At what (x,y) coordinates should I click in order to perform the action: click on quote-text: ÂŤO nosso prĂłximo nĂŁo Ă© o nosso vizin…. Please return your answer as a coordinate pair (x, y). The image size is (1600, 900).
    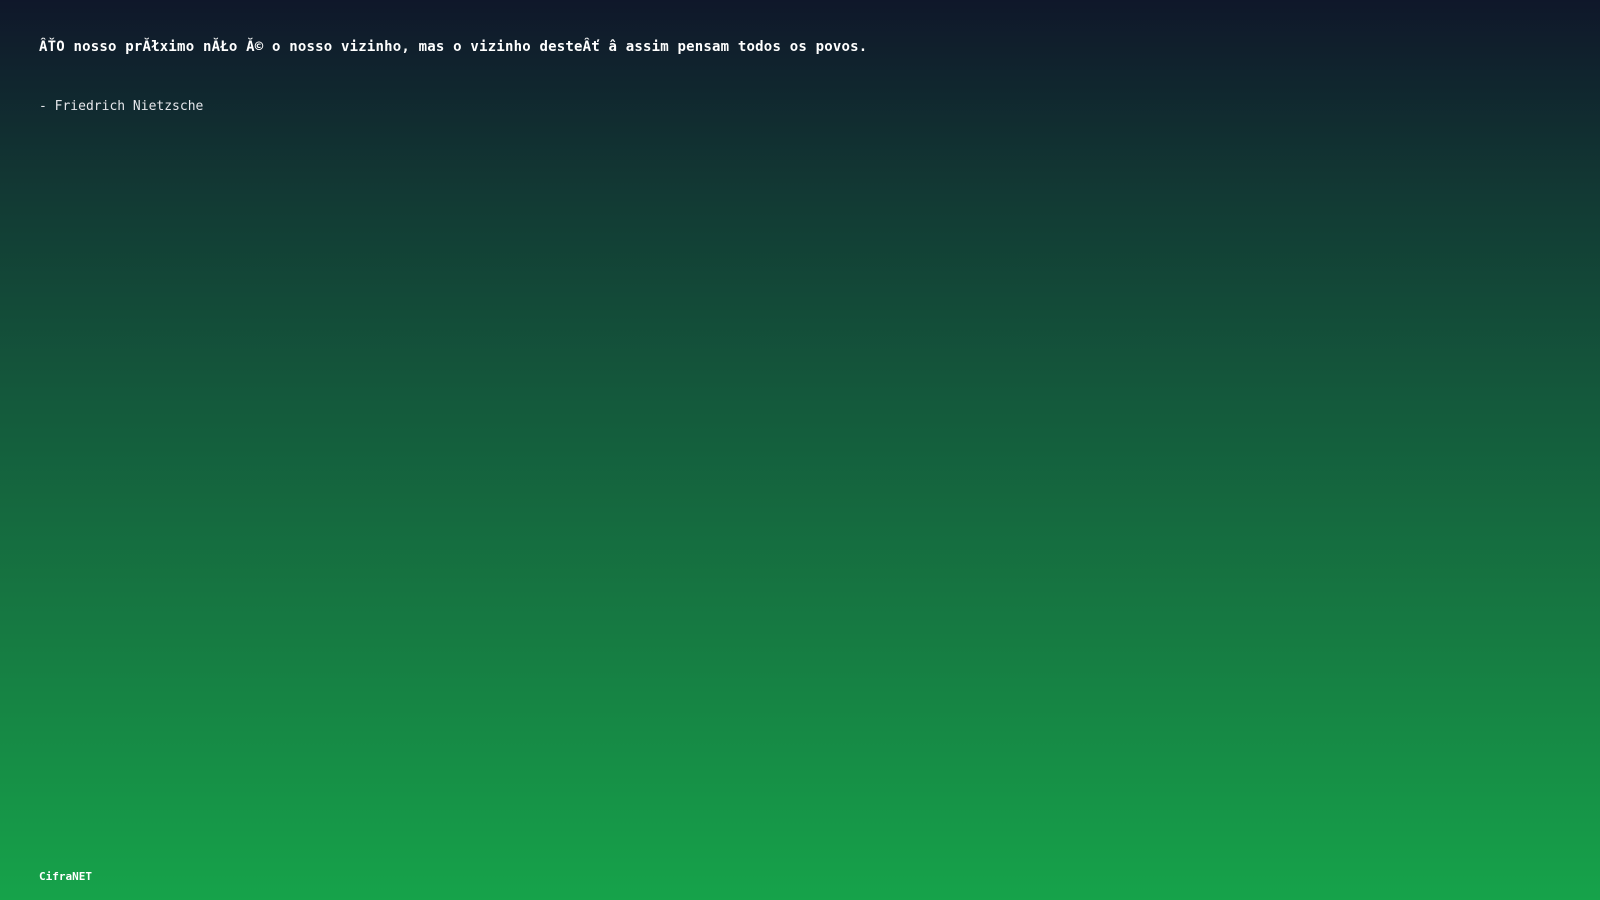
    Looking at the image, I should click on (453, 47).